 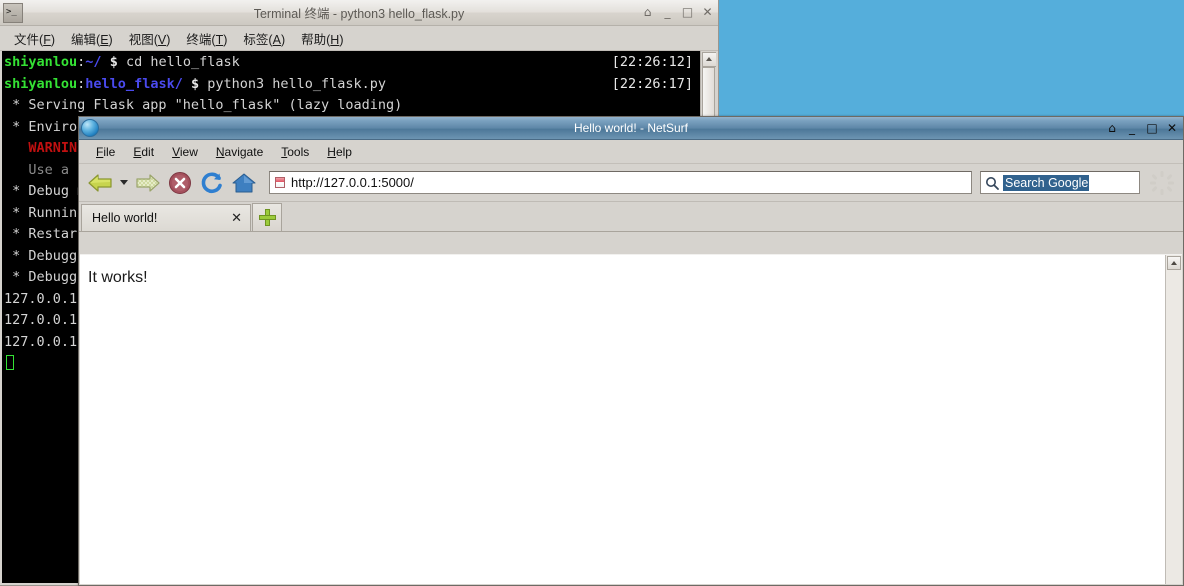 What do you see at coordinates (141, 39) in the screenshot?
I see `menu-label: 视图` at bounding box center [141, 39].